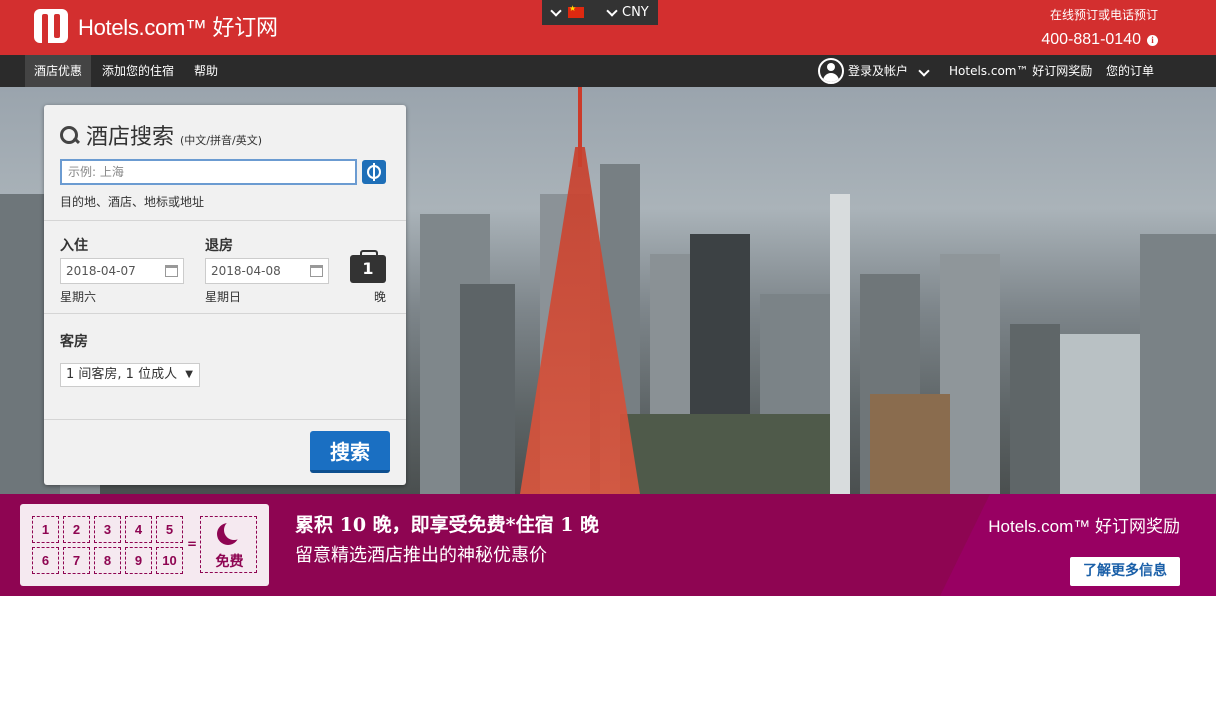 Image resolution: width=1216 pixels, height=715 pixels. What do you see at coordinates (421, 555) in the screenshot?
I see `promo-subtitle: 留意精选酒店推出的神秘优惠价` at bounding box center [421, 555].